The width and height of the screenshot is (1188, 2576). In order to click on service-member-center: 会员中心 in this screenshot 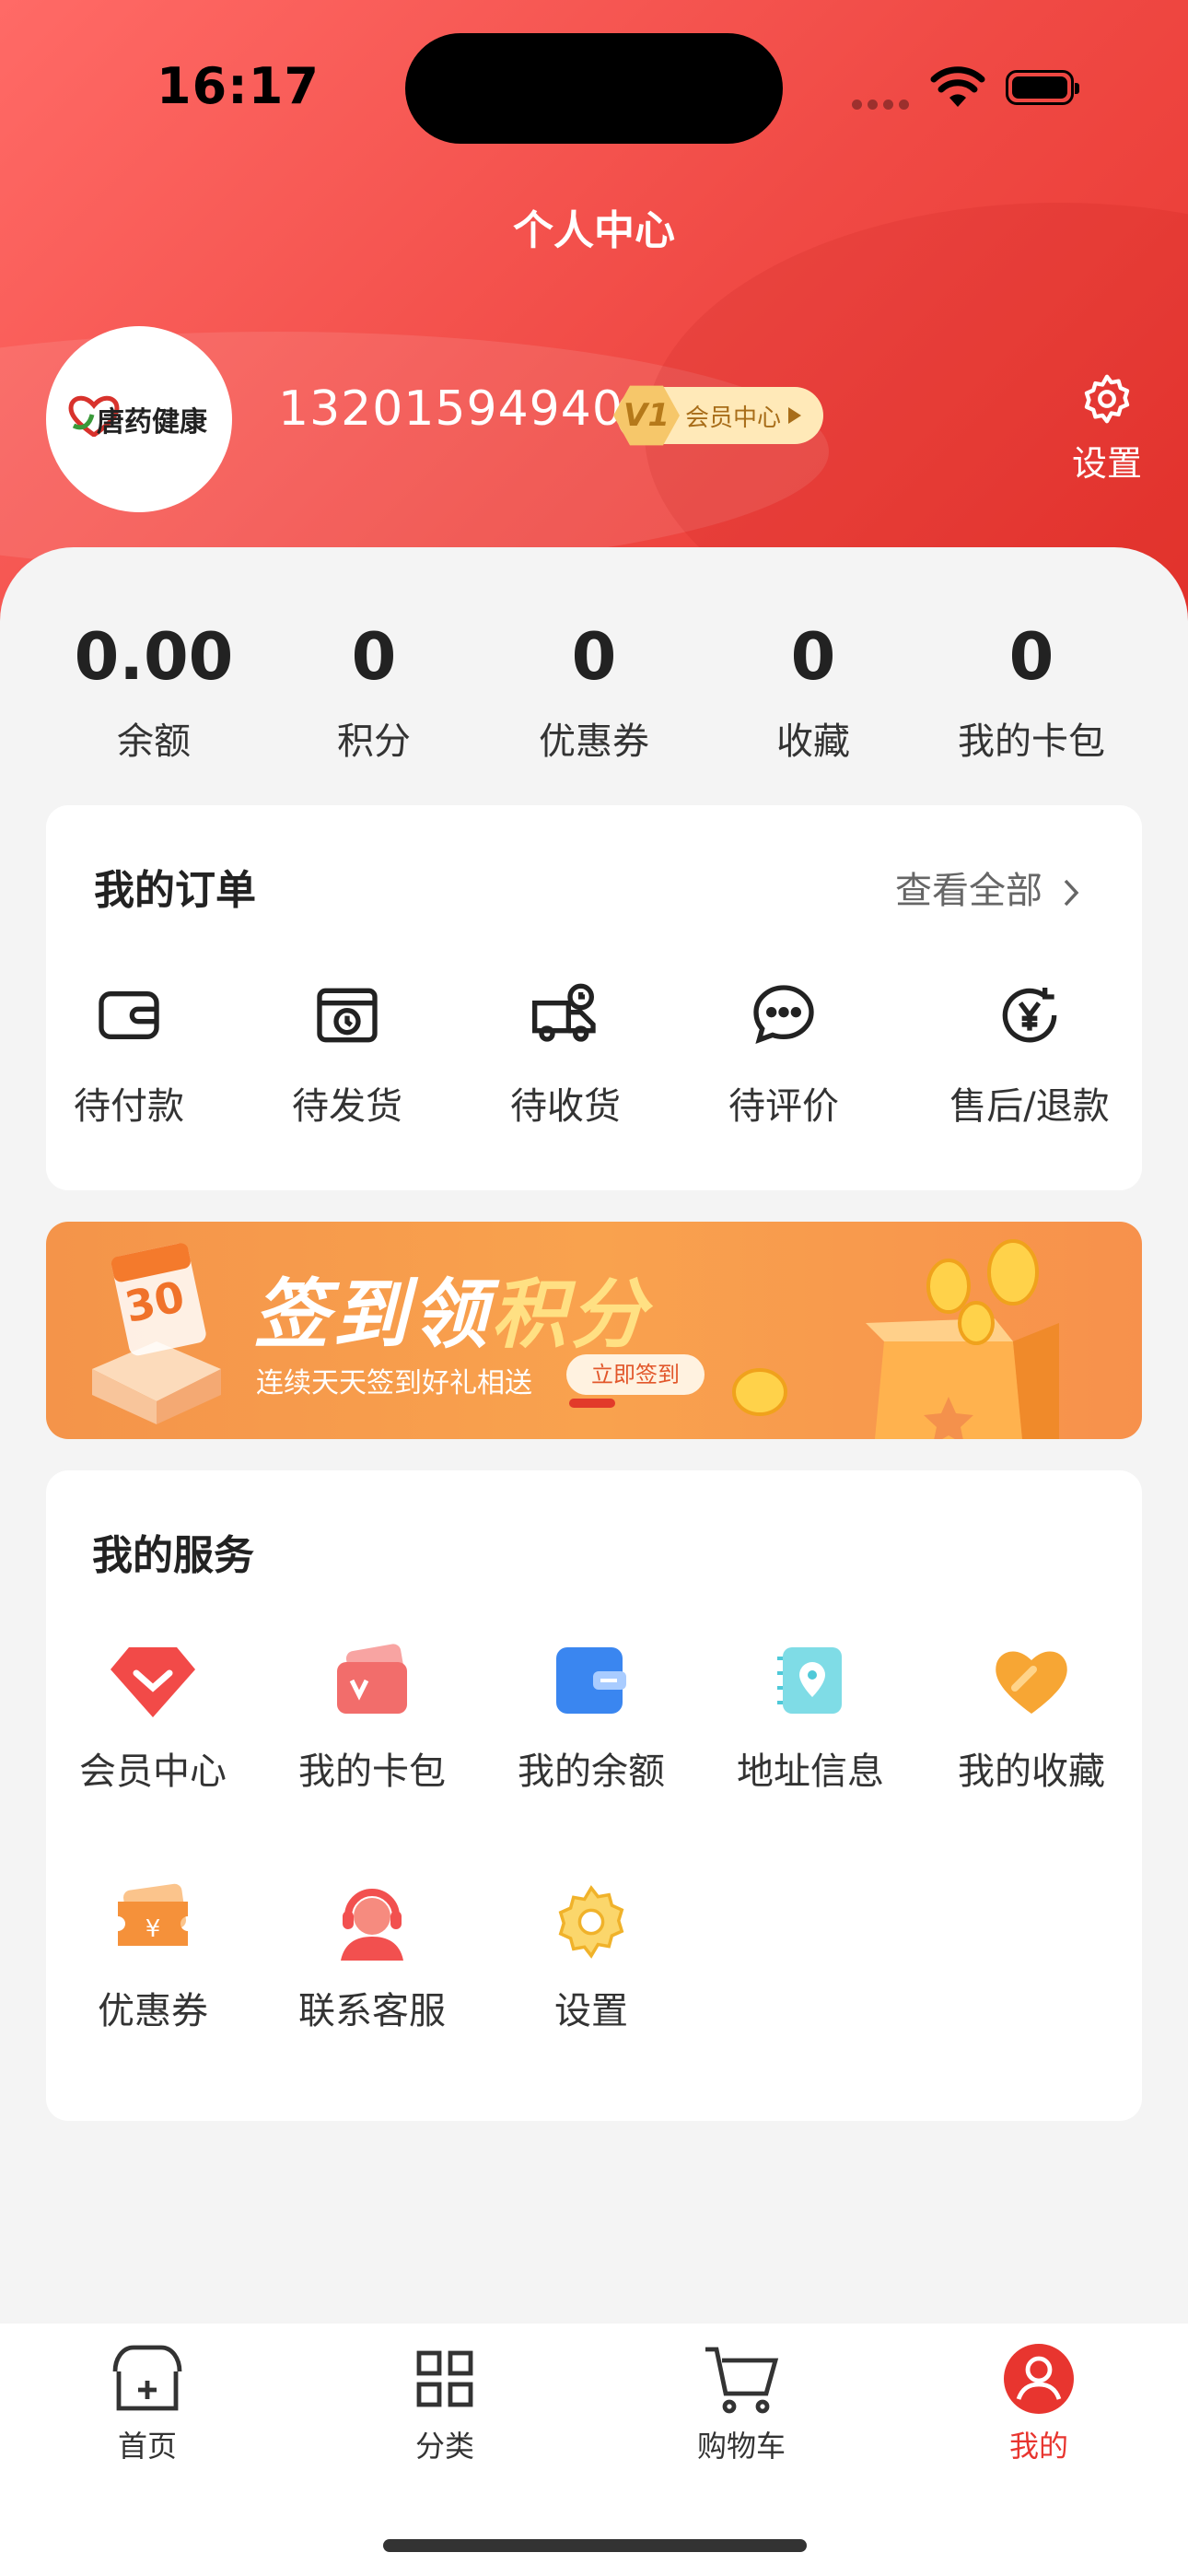, I will do `click(152, 1719)`.